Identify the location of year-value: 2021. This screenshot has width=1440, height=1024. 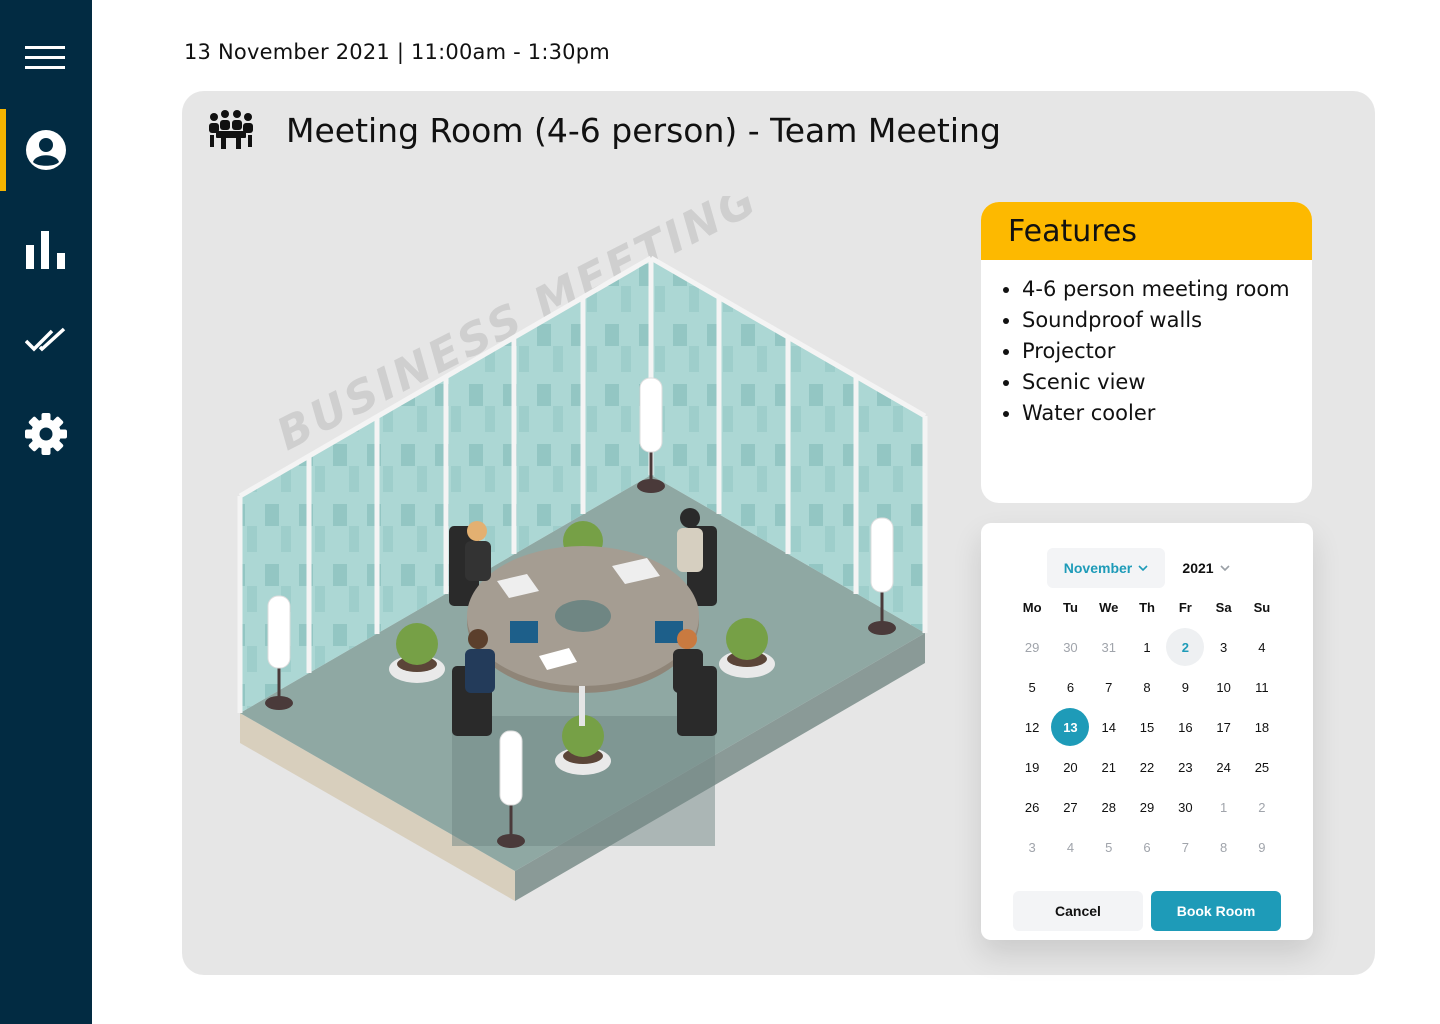
(1198, 568).